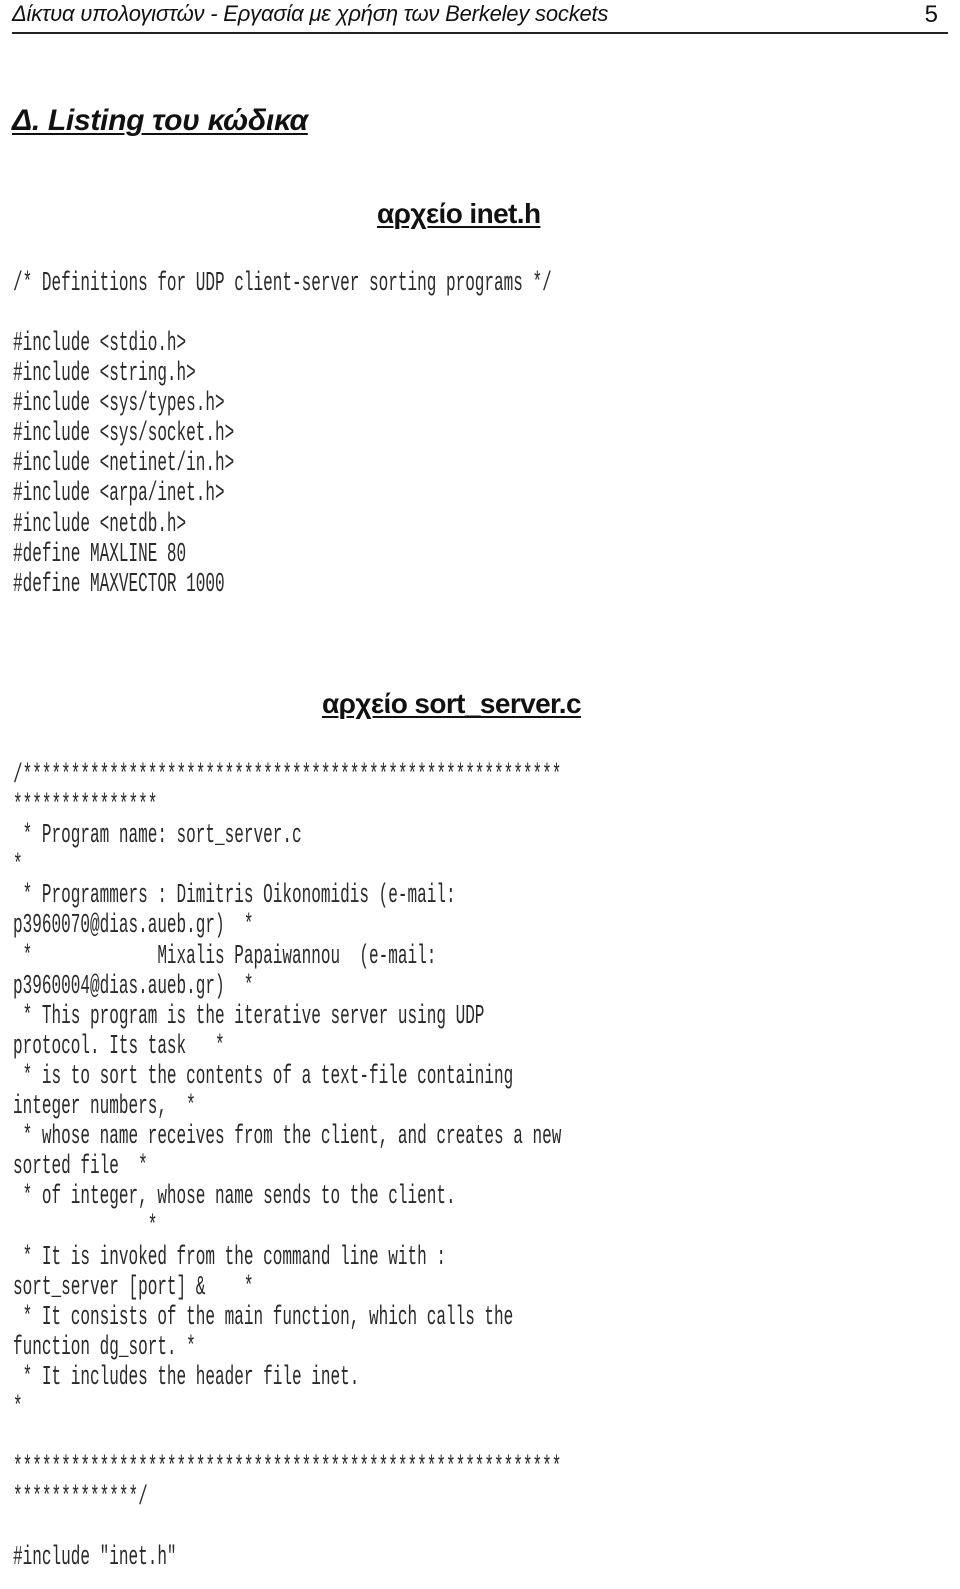 The width and height of the screenshot is (960, 1589). Describe the element at coordinates (95, 1557) in the screenshot. I see `code-line: #include "inet.h"` at that location.